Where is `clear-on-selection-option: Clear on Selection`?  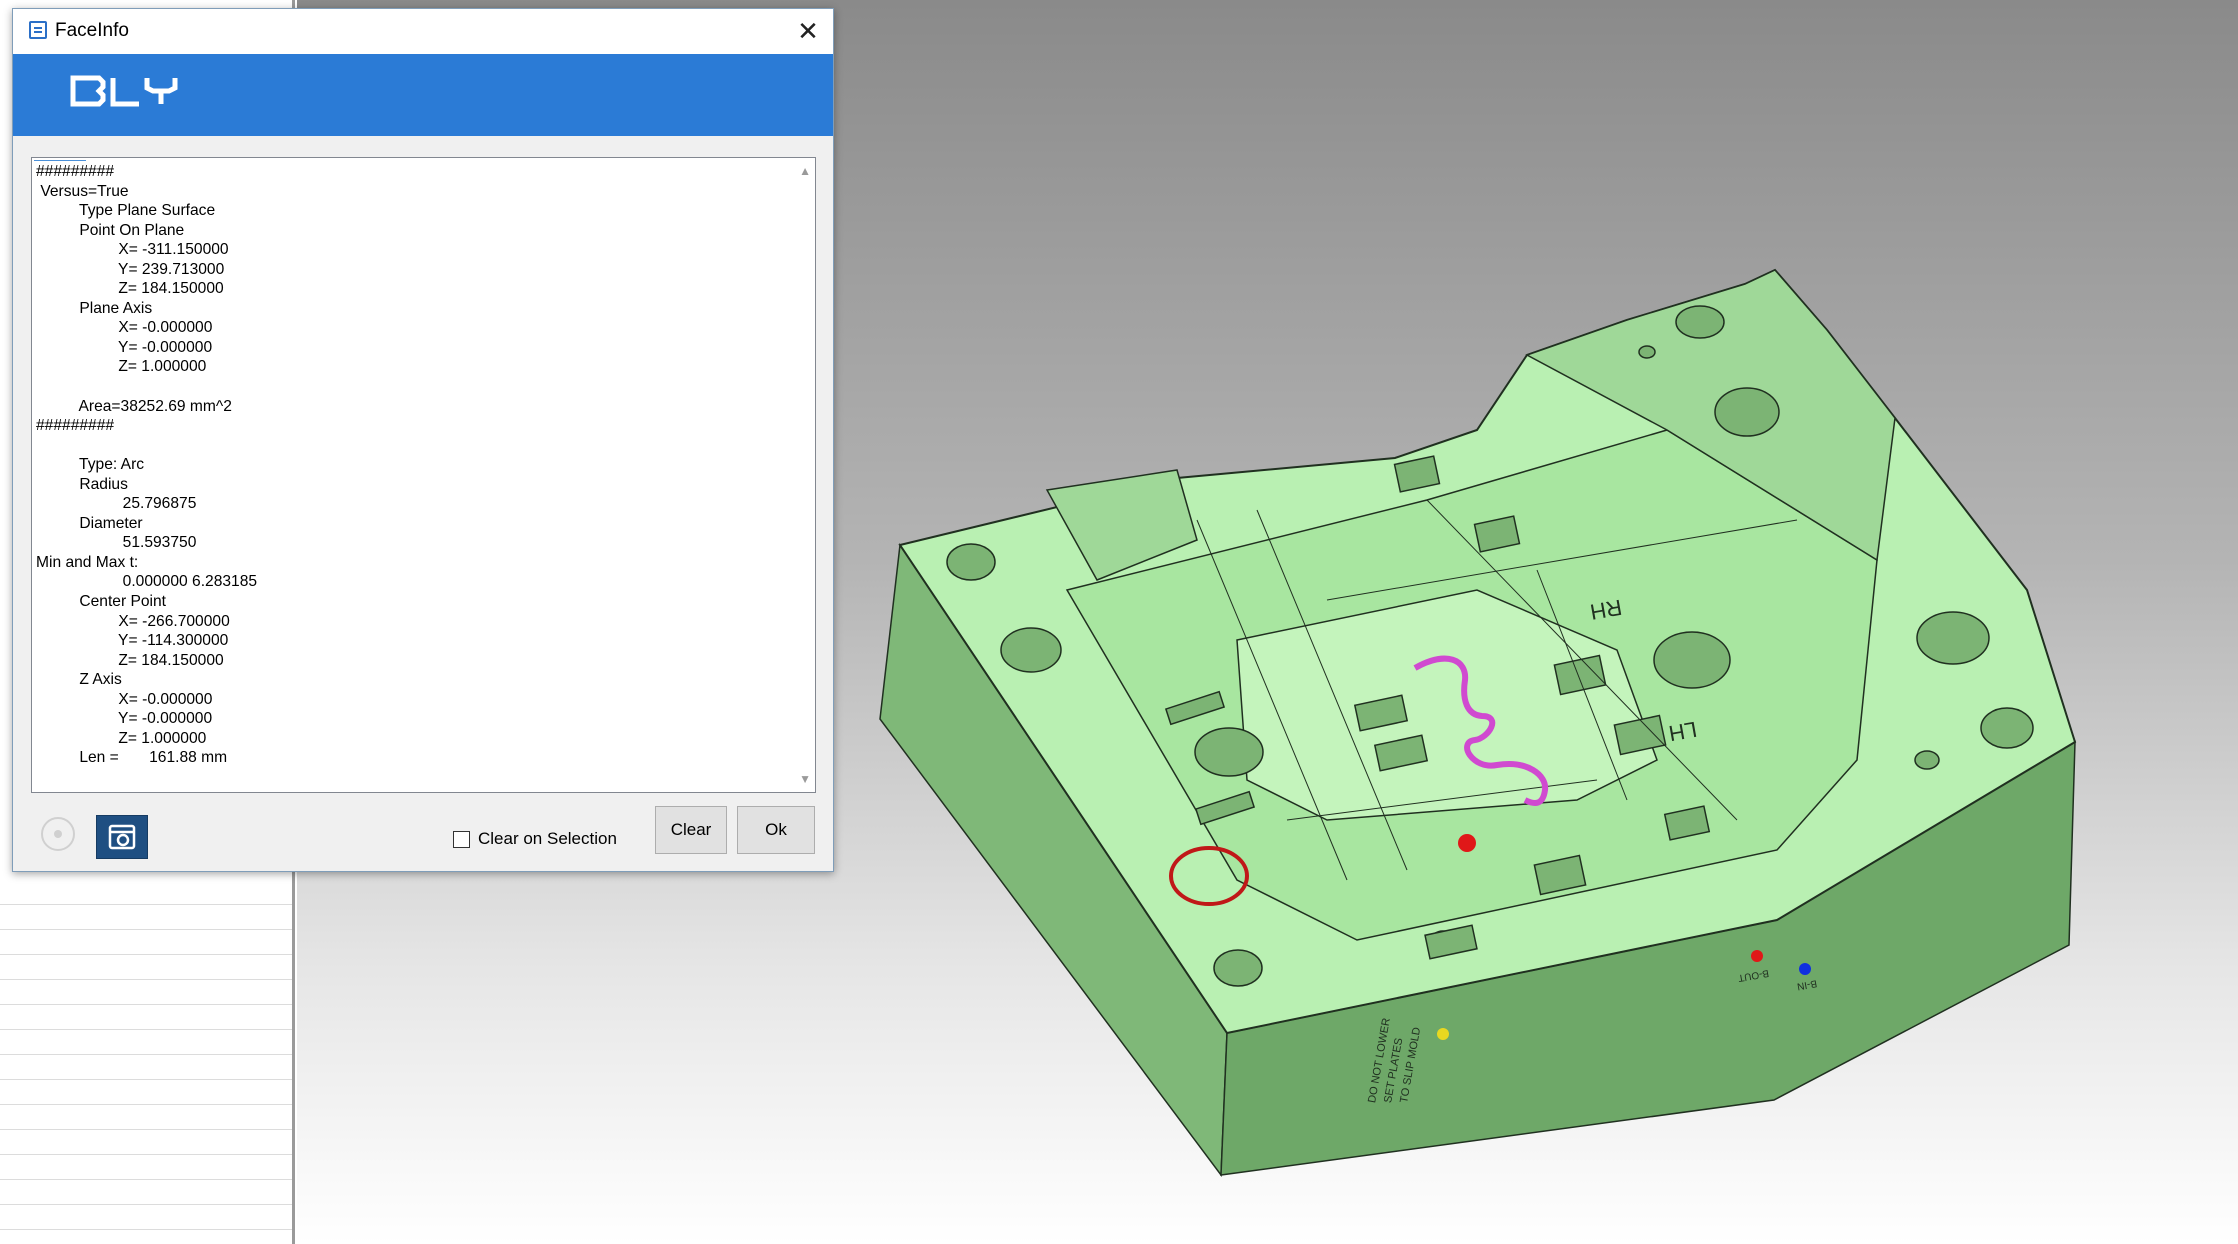 clear-on-selection-option: Clear on Selection is located at coordinates (535, 839).